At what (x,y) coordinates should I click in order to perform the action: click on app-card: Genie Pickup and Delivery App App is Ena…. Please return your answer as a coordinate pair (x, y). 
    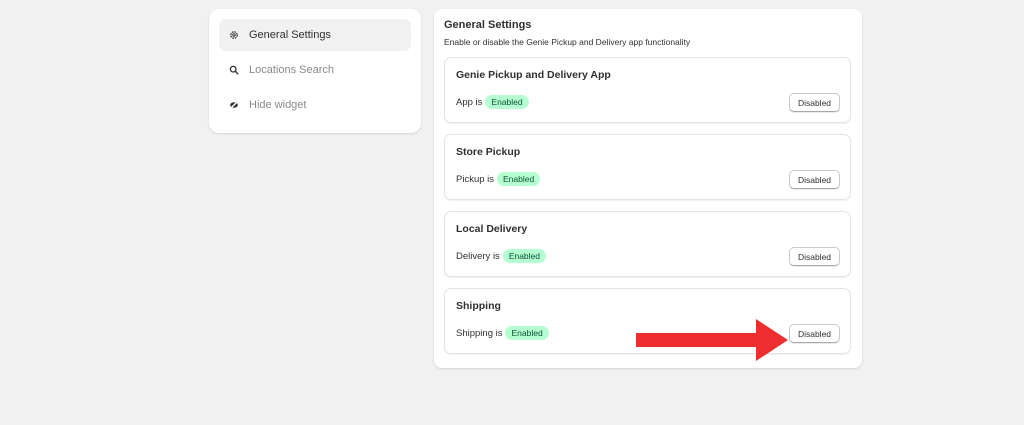
    Looking at the image, I should click on (647, 90).